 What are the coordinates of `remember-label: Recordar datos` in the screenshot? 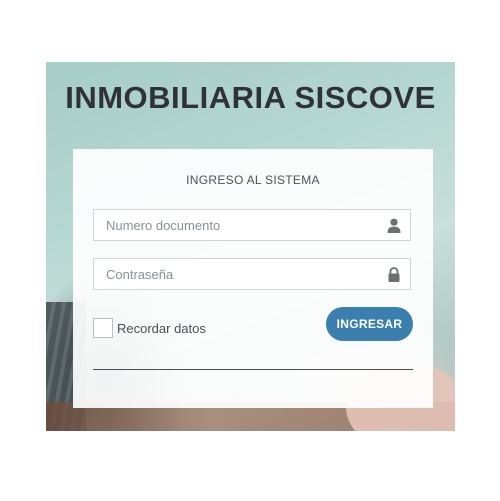 It's located at (161, 328).